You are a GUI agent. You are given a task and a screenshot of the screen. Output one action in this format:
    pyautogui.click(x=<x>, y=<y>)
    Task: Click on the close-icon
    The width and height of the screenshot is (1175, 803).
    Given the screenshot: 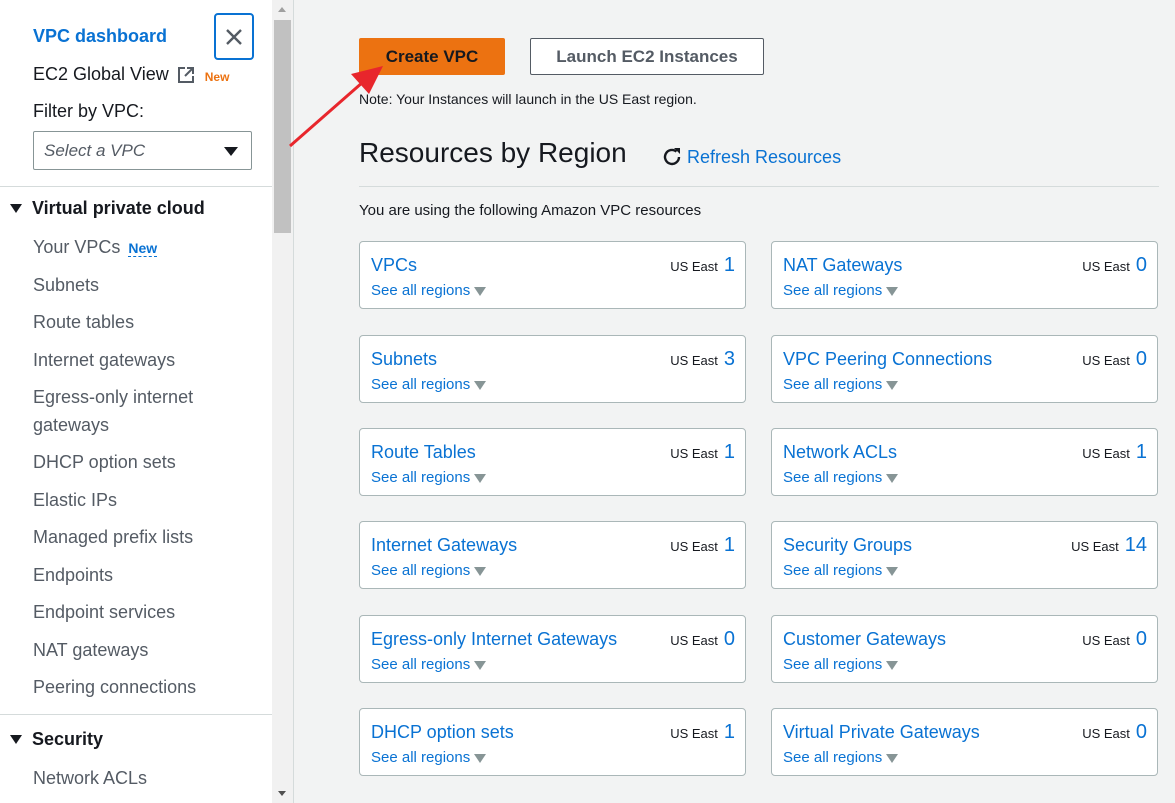 What is the action you would take?
    pyautogui.click(x=234, y=36)
    